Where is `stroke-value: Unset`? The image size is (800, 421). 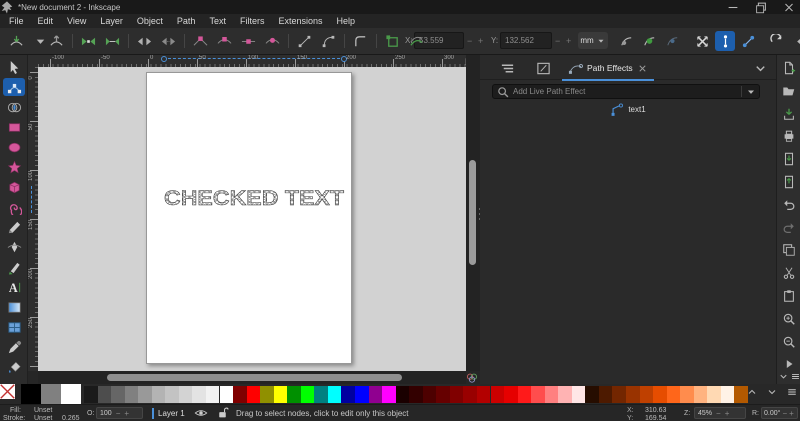
stroke-value: Unset is located at coordinates (43, 418).